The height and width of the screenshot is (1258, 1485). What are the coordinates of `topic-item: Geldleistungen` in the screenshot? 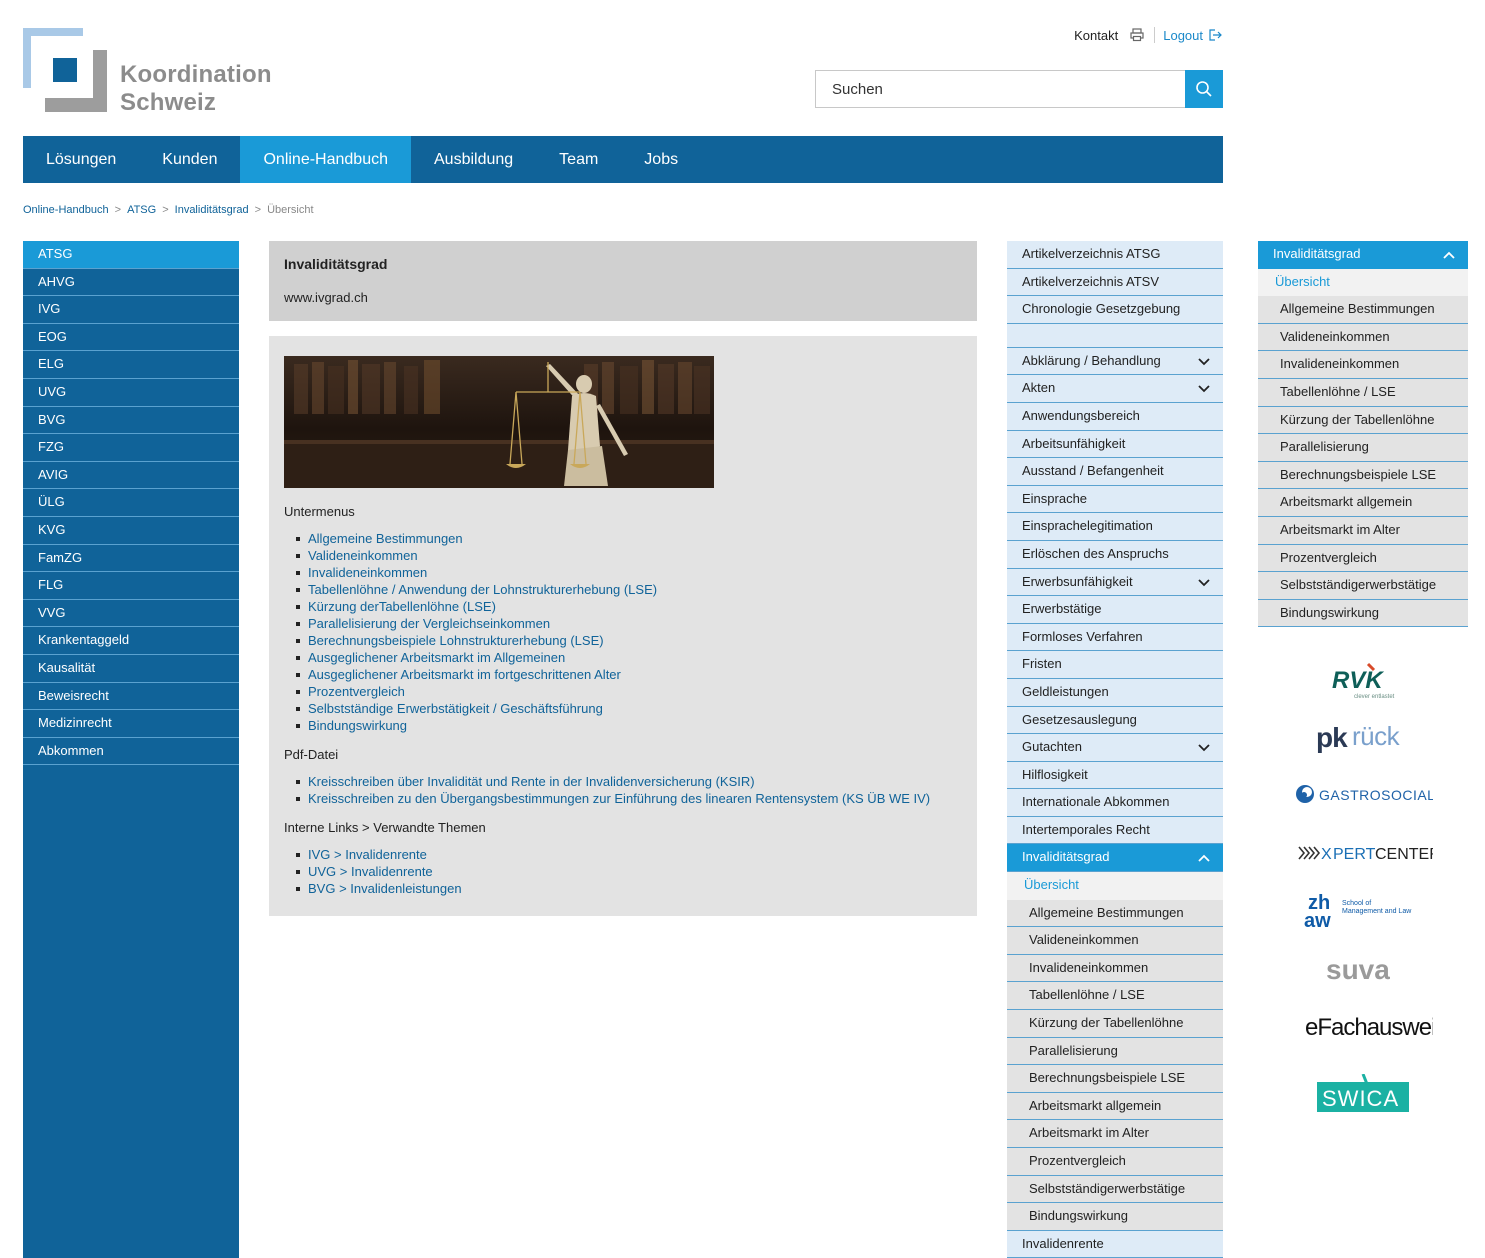 It's located at (1115, 692).